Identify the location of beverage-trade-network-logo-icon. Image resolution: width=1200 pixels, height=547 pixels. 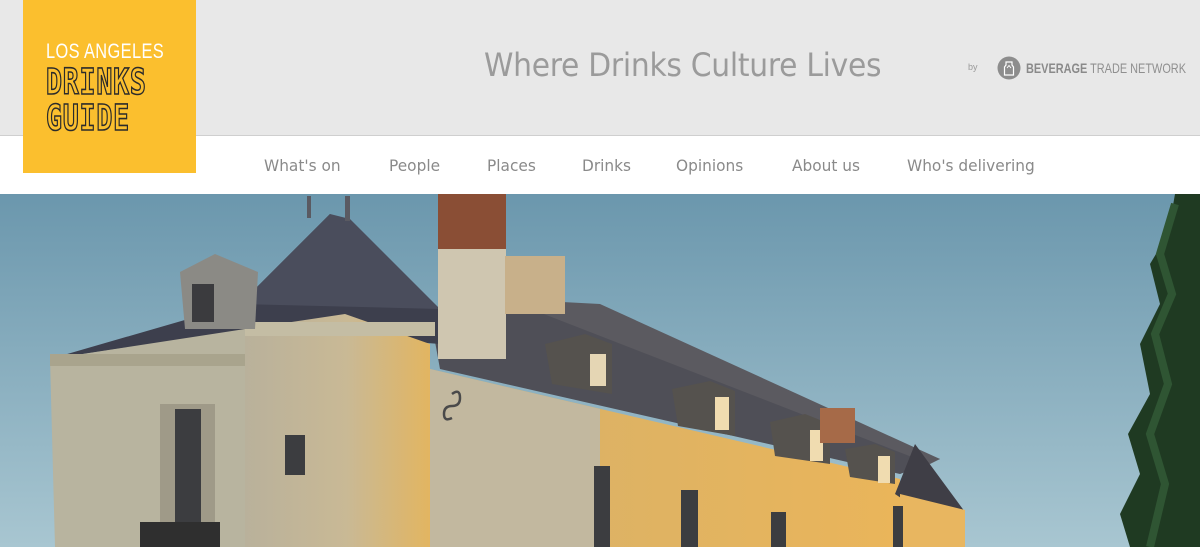
(1009, 68).